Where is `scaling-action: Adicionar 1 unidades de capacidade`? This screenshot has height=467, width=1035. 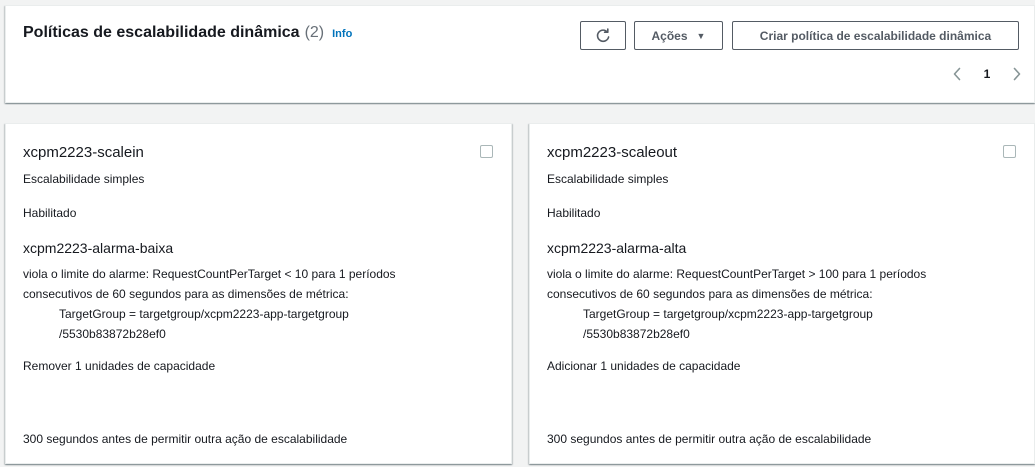
scaling-action: Adicionar 1 unidades de capacidade is located at coordinates (644, 366).